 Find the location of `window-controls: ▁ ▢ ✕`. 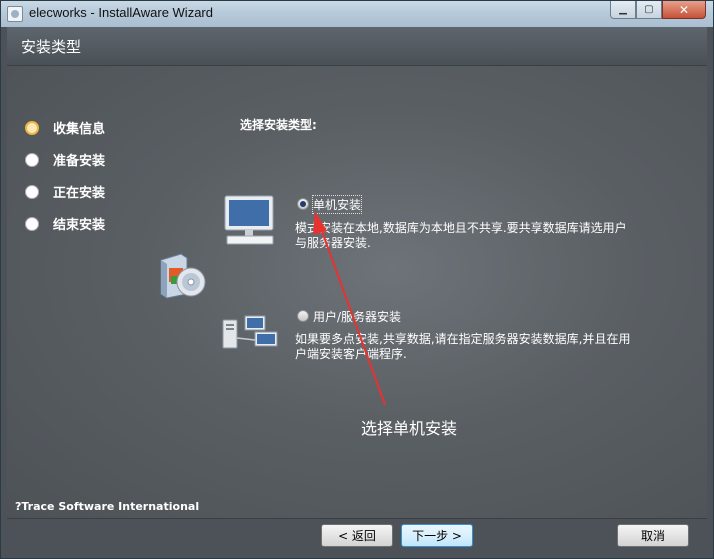

window-controls: ▁ ▢ ✕ is located at coordinates (658, 10).